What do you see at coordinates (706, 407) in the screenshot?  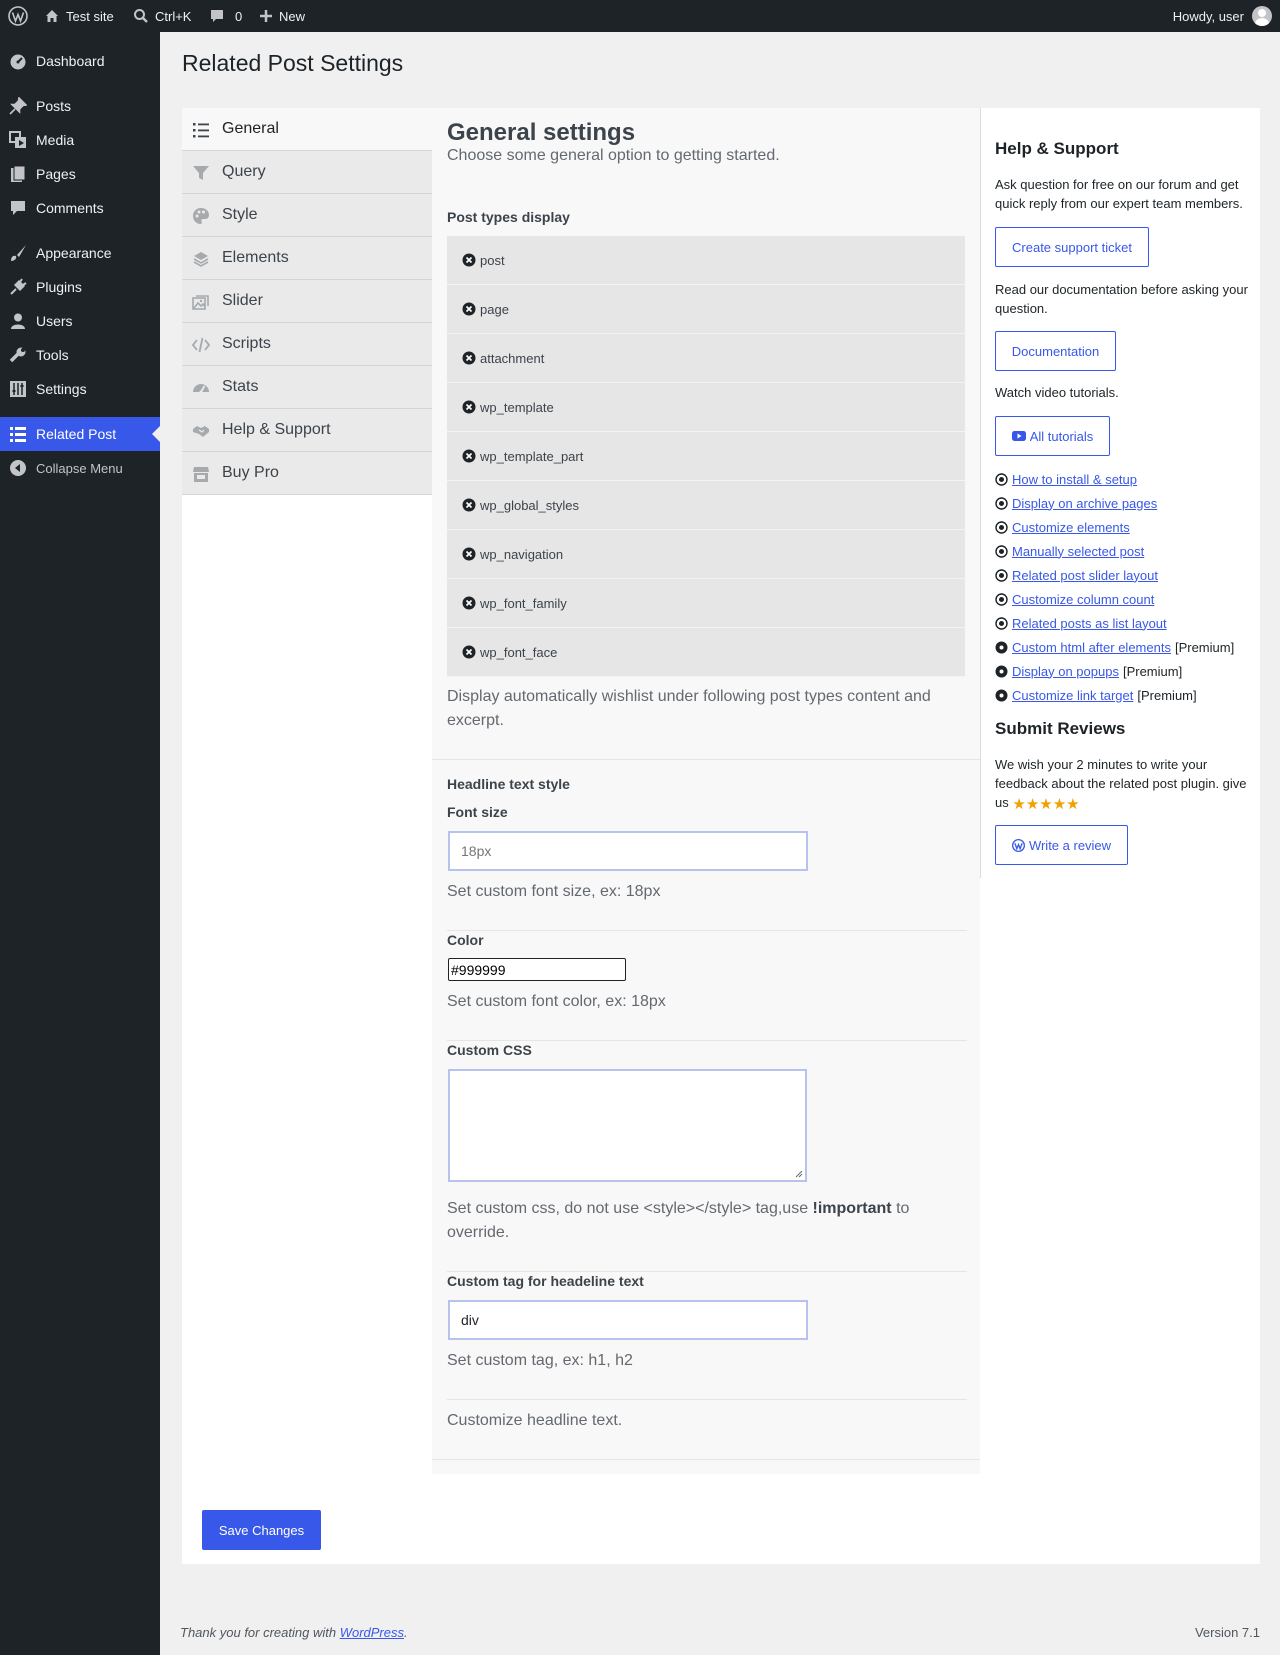 I see `post-type-item: wp_template` at bounding box center [706, 407].